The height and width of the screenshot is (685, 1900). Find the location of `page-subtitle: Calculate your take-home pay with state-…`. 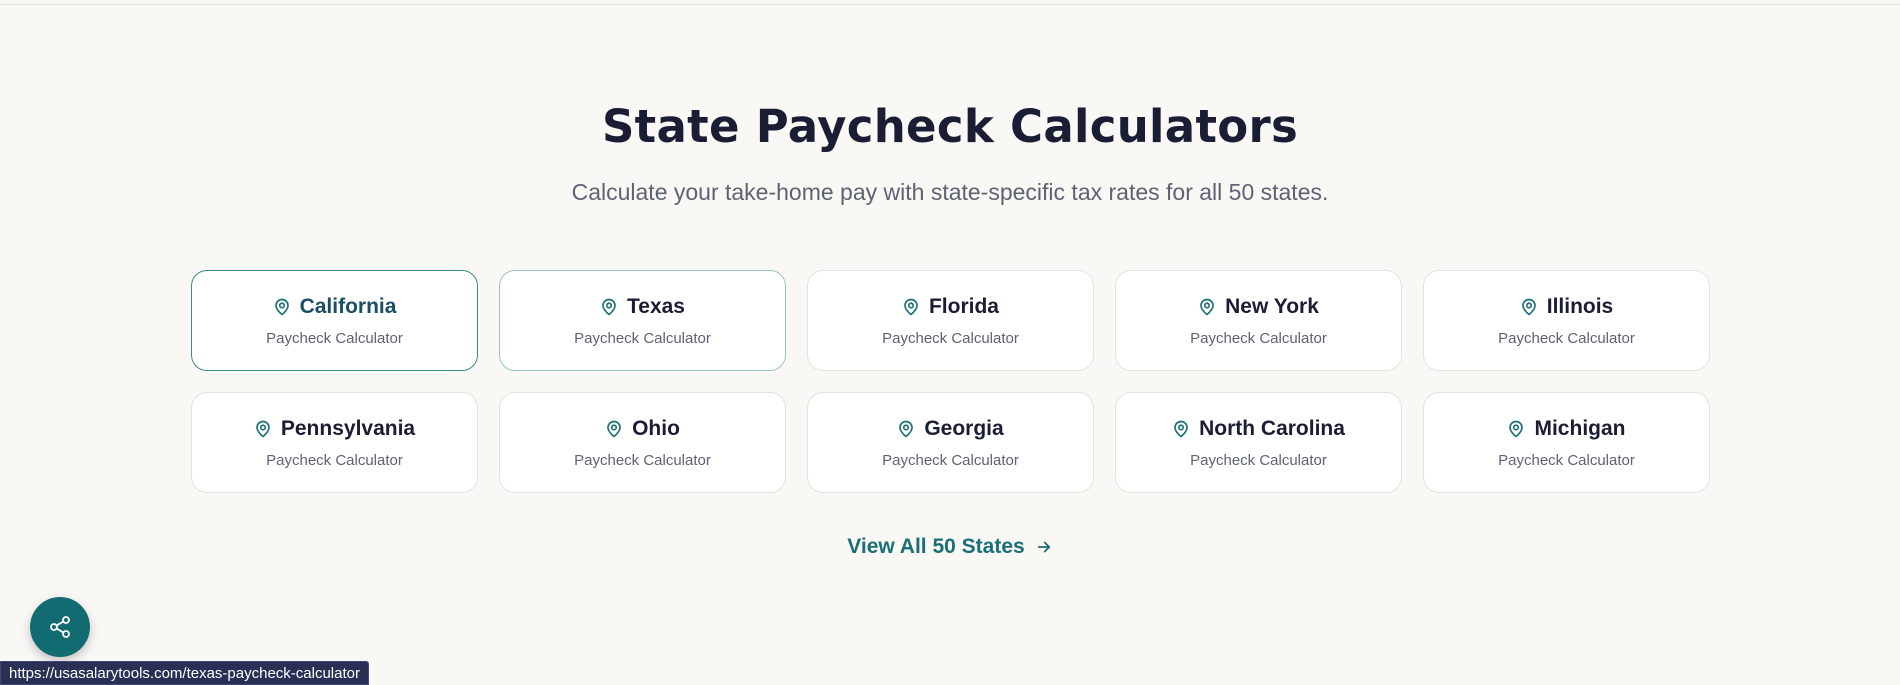

page-subtitle: Calculate your take-home pay with state-… is located at coordinates (950, 192).